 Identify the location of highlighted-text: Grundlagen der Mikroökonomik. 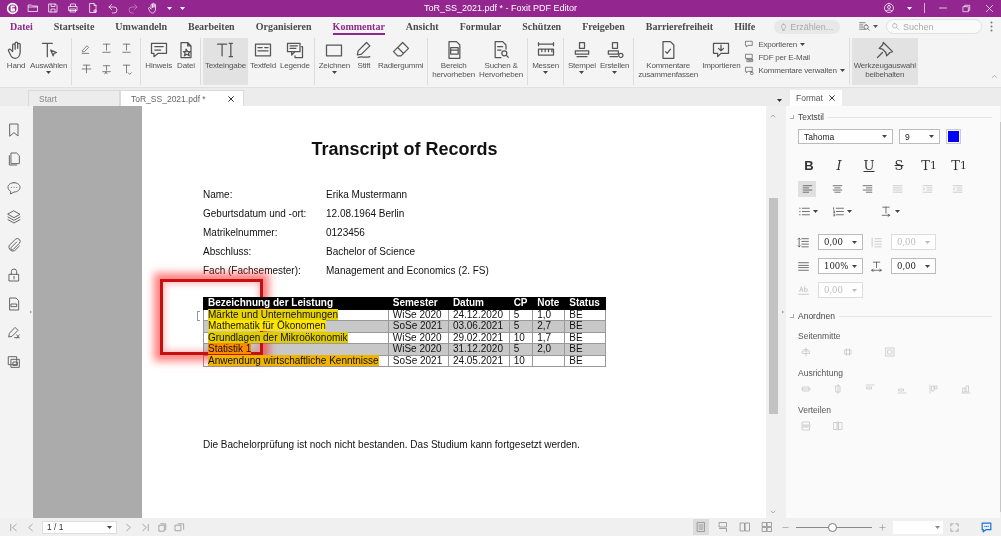
(278, 337).